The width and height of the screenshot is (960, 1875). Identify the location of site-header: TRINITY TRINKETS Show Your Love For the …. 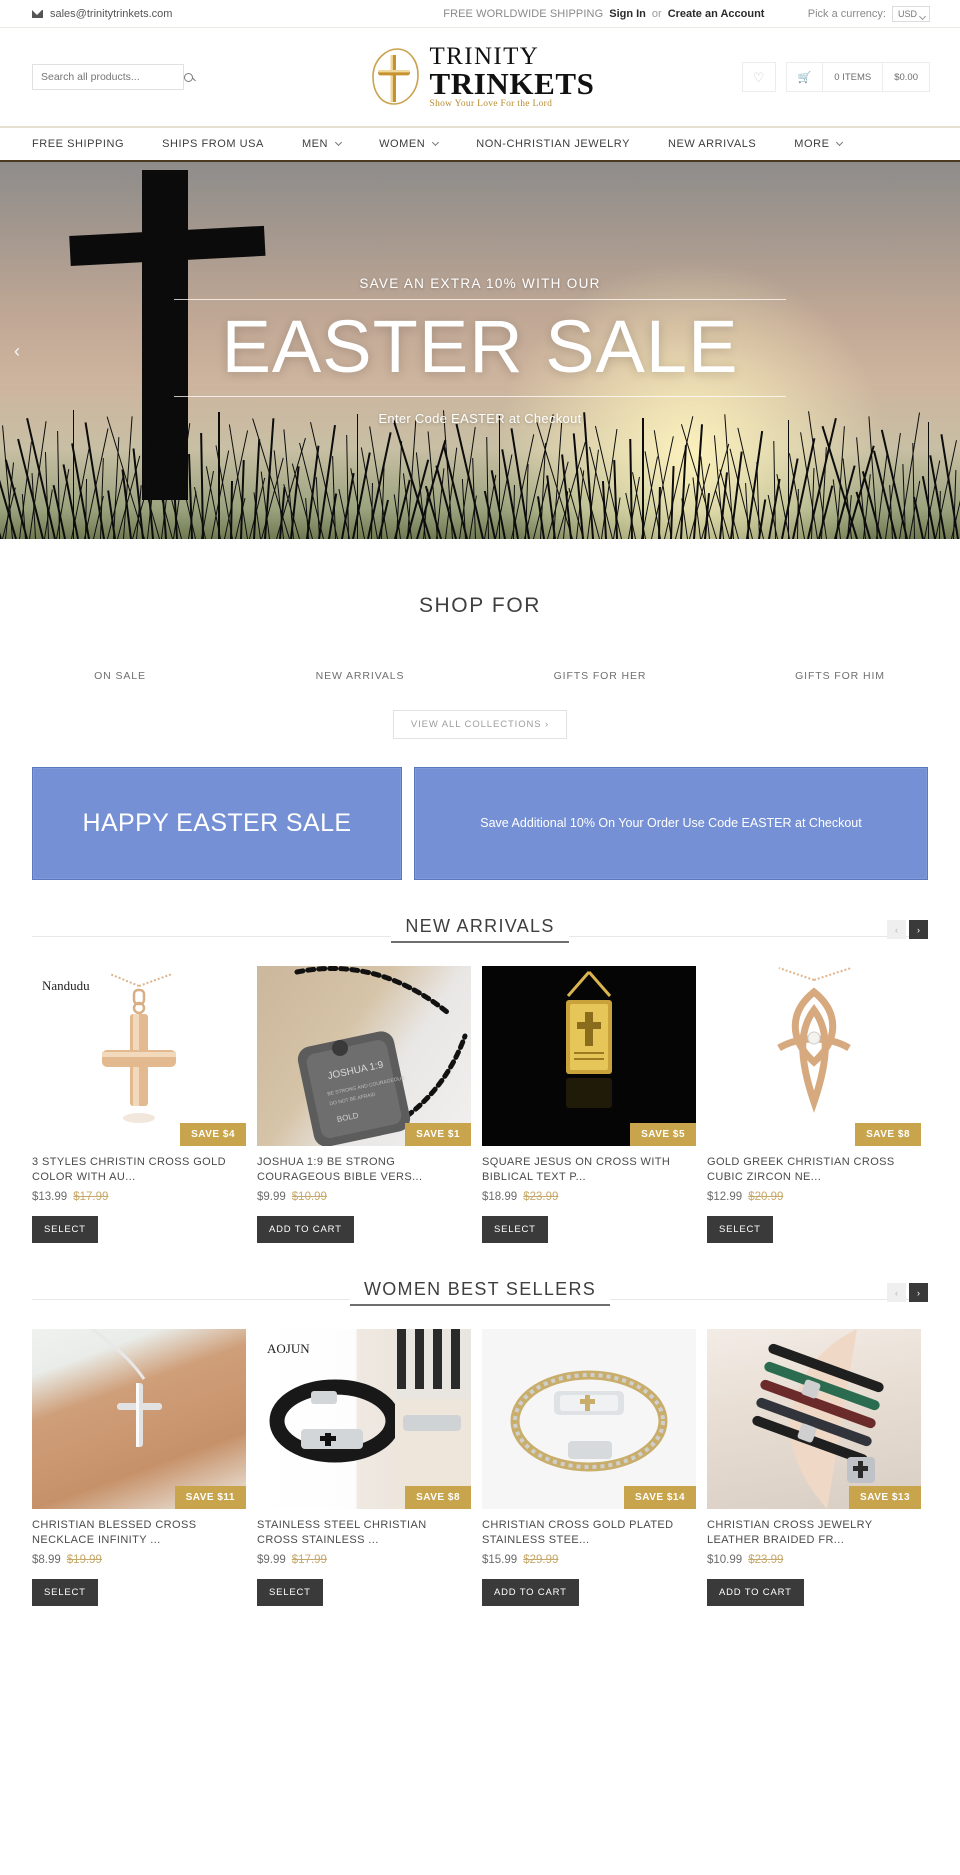
(480, 78).